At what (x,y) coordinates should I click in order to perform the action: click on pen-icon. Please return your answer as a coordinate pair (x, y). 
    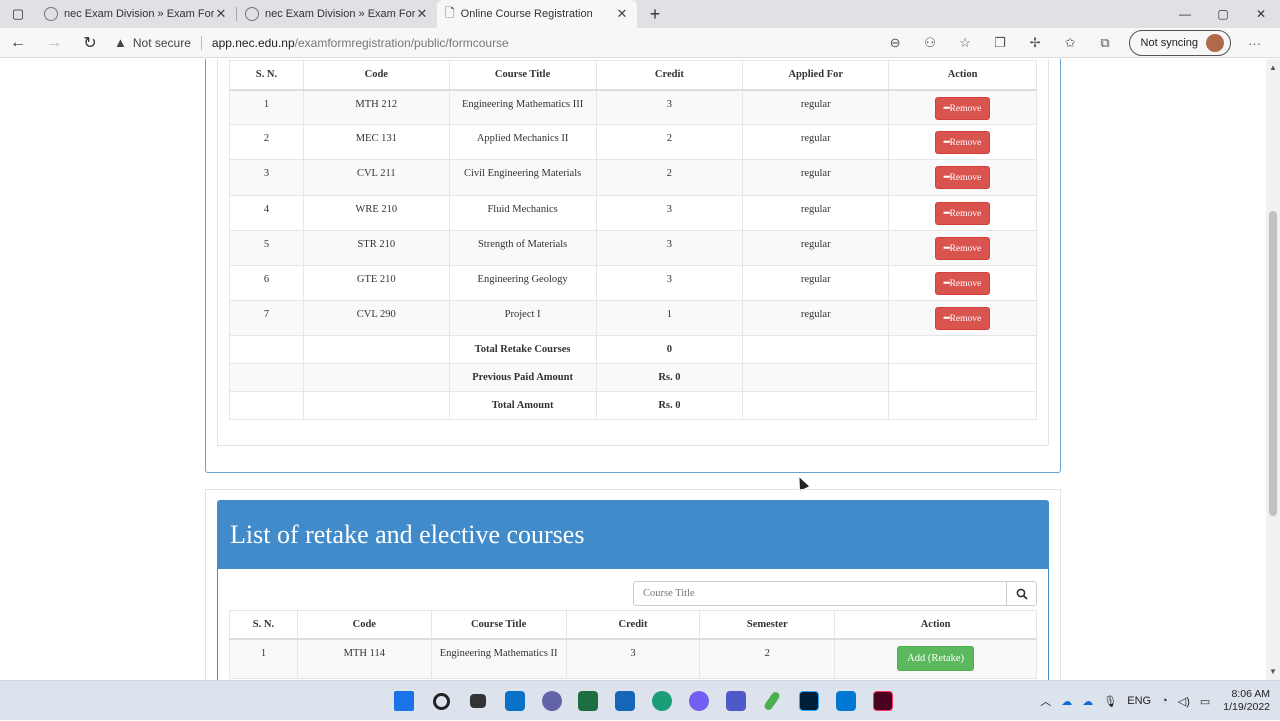
    Looking at the image, I should click on (772, 701).